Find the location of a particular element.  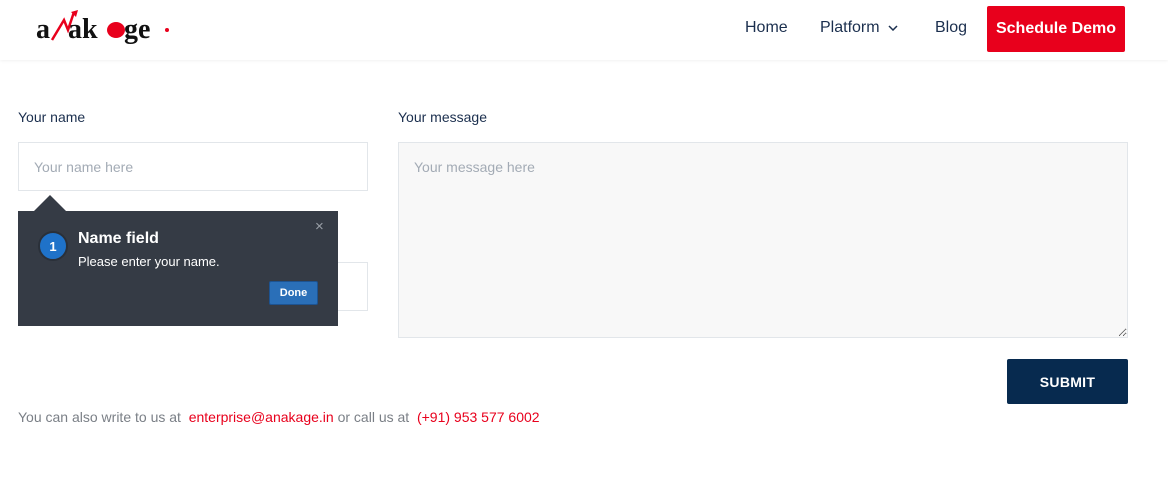

close-icon: × is located at coordinates (319, 226).